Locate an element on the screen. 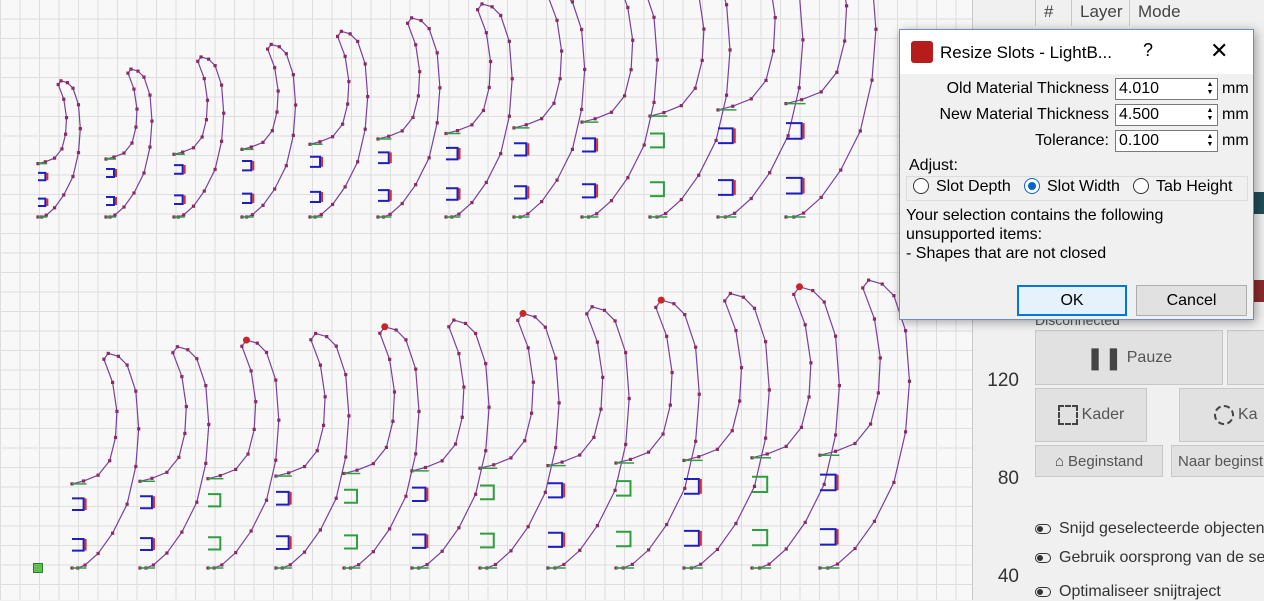 This screenshot has height=601, width=1264. close-icon: ✕ is located at coordinates (1219, 51).